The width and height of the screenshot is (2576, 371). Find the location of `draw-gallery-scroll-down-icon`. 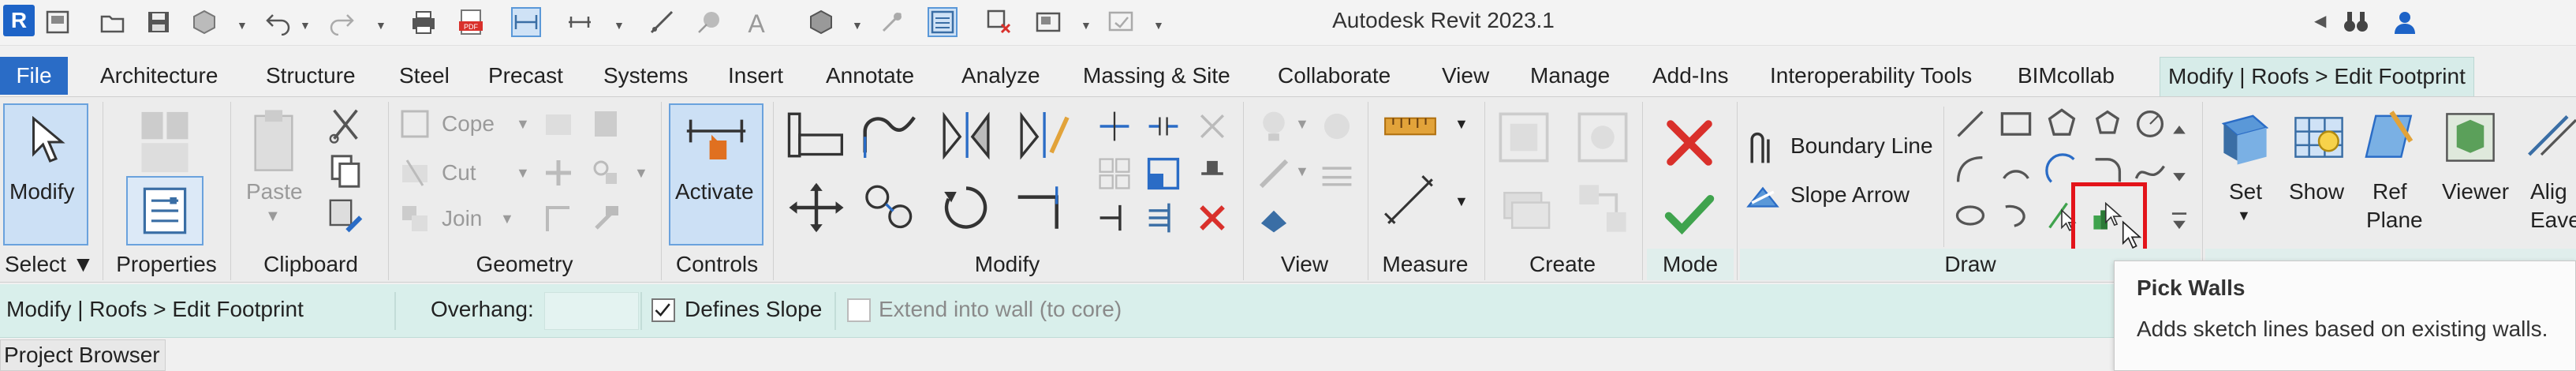

draw-gallery-scroll-down-icon is located at coordinates (2179, 176).